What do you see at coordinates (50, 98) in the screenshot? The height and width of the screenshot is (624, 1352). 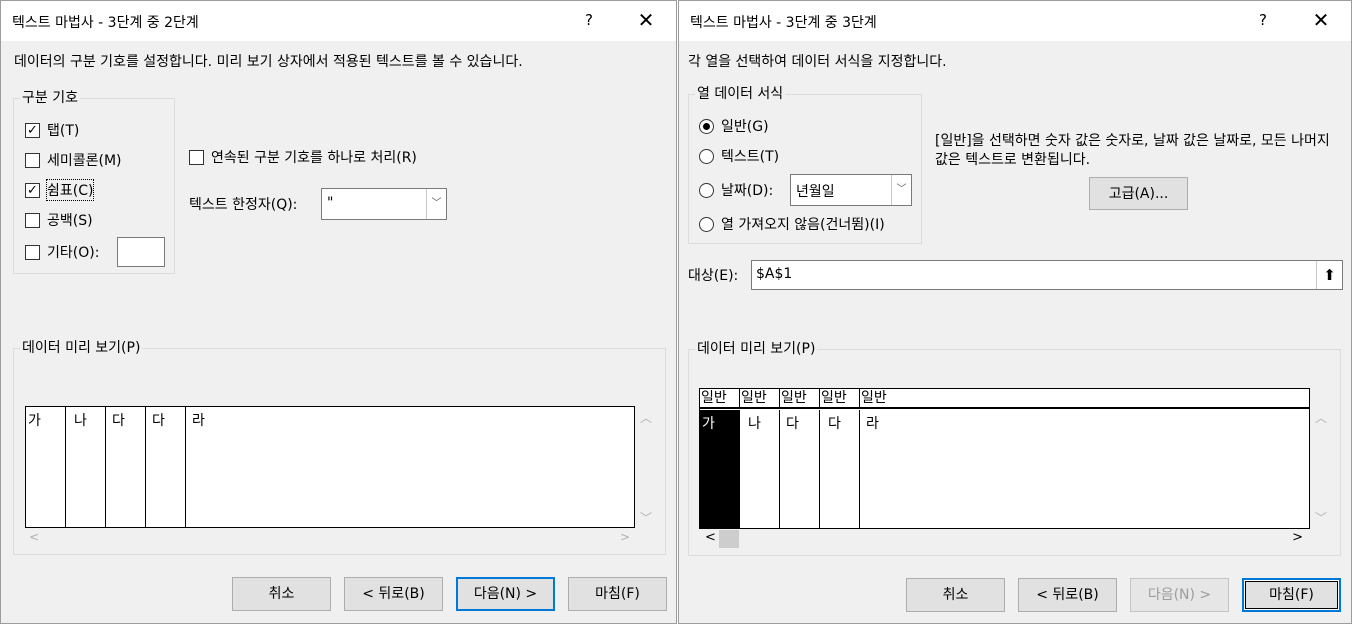 I see `delimiters-legend: 구분 기호` at bounding box center [50, 98].